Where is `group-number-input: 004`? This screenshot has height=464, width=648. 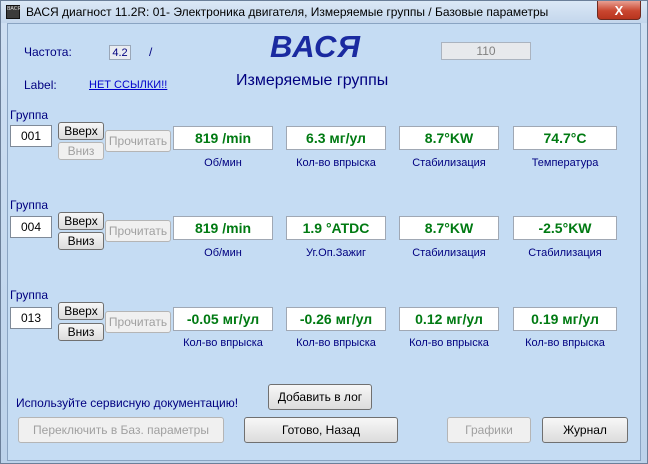
group-number-input: 004 is located at coordinates (31, 227).